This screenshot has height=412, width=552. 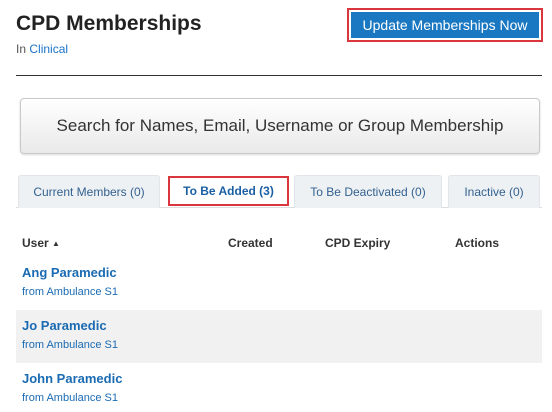 What do you see at coordinates (279, 336) in the screenshot?
I see `table-row: Jo Paramedic from Ambulance S1` at bounding box center [279, 336].